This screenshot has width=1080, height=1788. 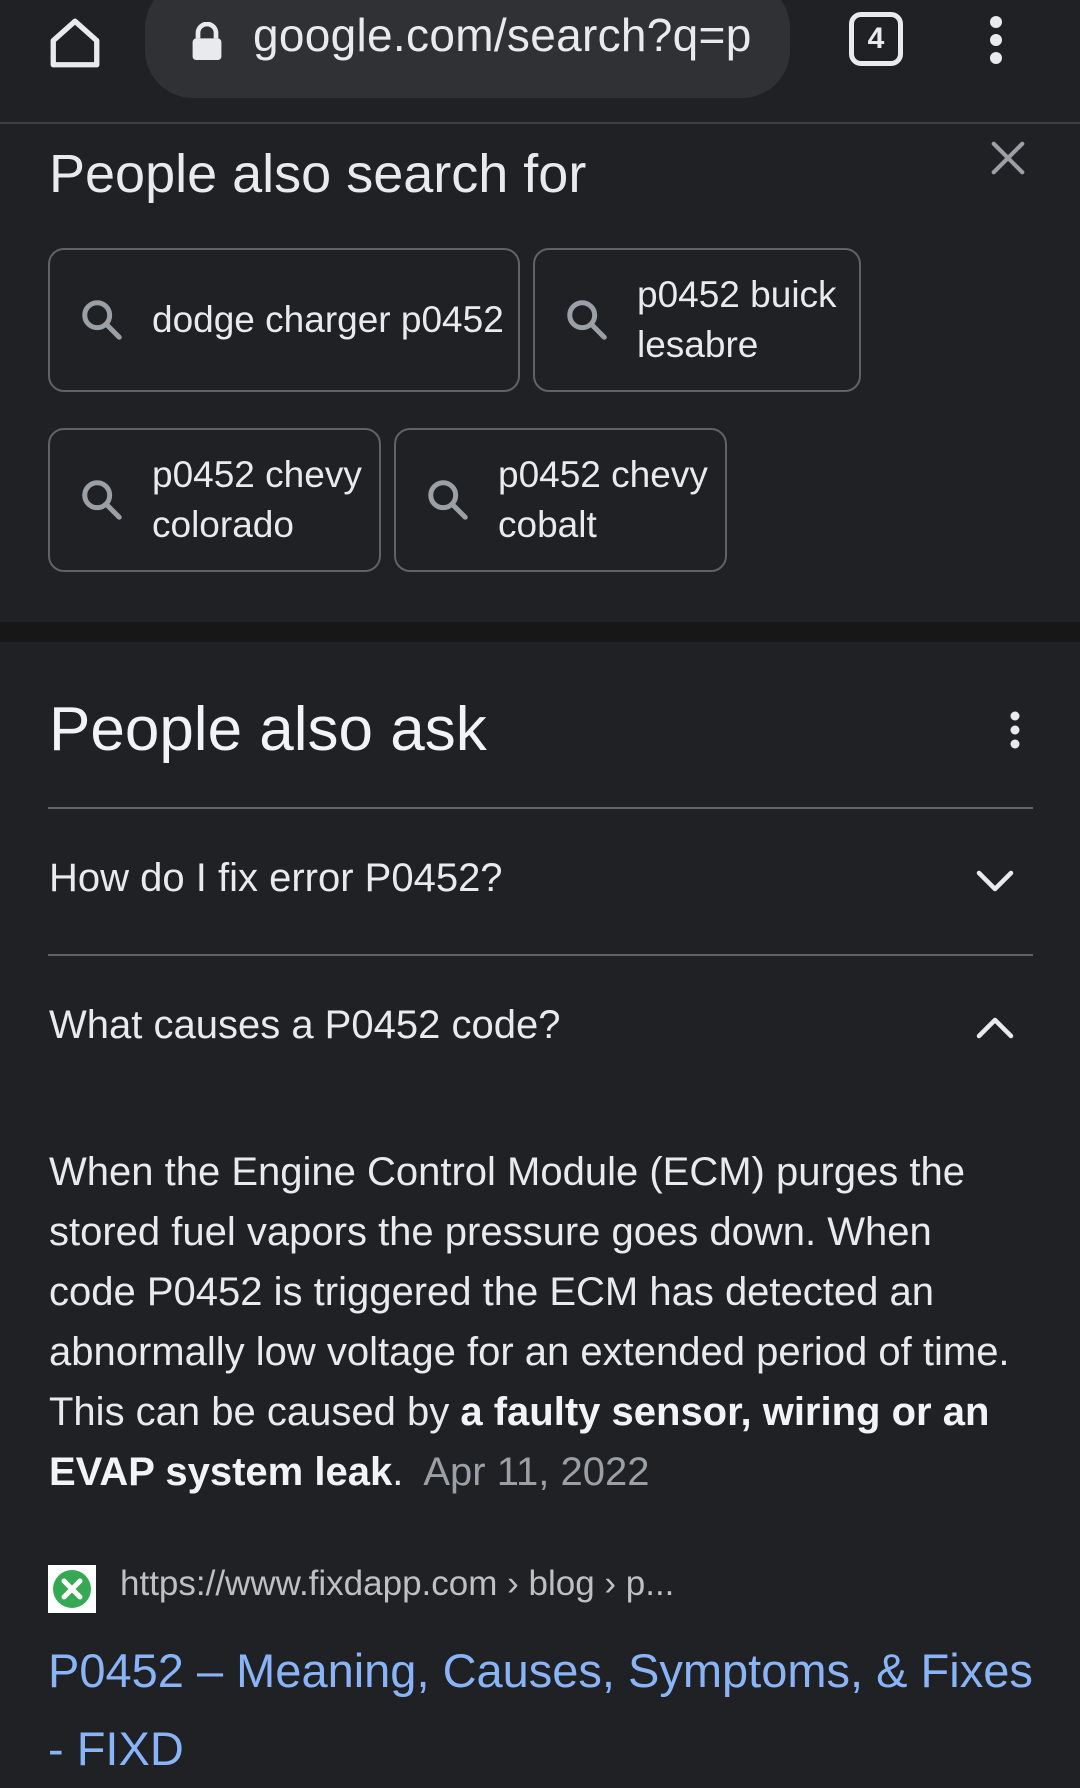 What do you see at coordinates (560, 500) in the screenshot?
I see `related-search-chip: p0452 chevy cobalt` at bounding box center [560, 500].